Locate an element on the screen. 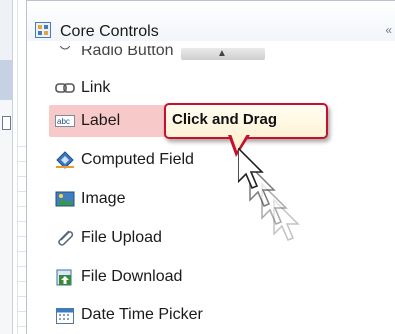 This screenshot has height=334, width=395. palette-item-computed-field: Computed Field is located at coordinates (155, 160).